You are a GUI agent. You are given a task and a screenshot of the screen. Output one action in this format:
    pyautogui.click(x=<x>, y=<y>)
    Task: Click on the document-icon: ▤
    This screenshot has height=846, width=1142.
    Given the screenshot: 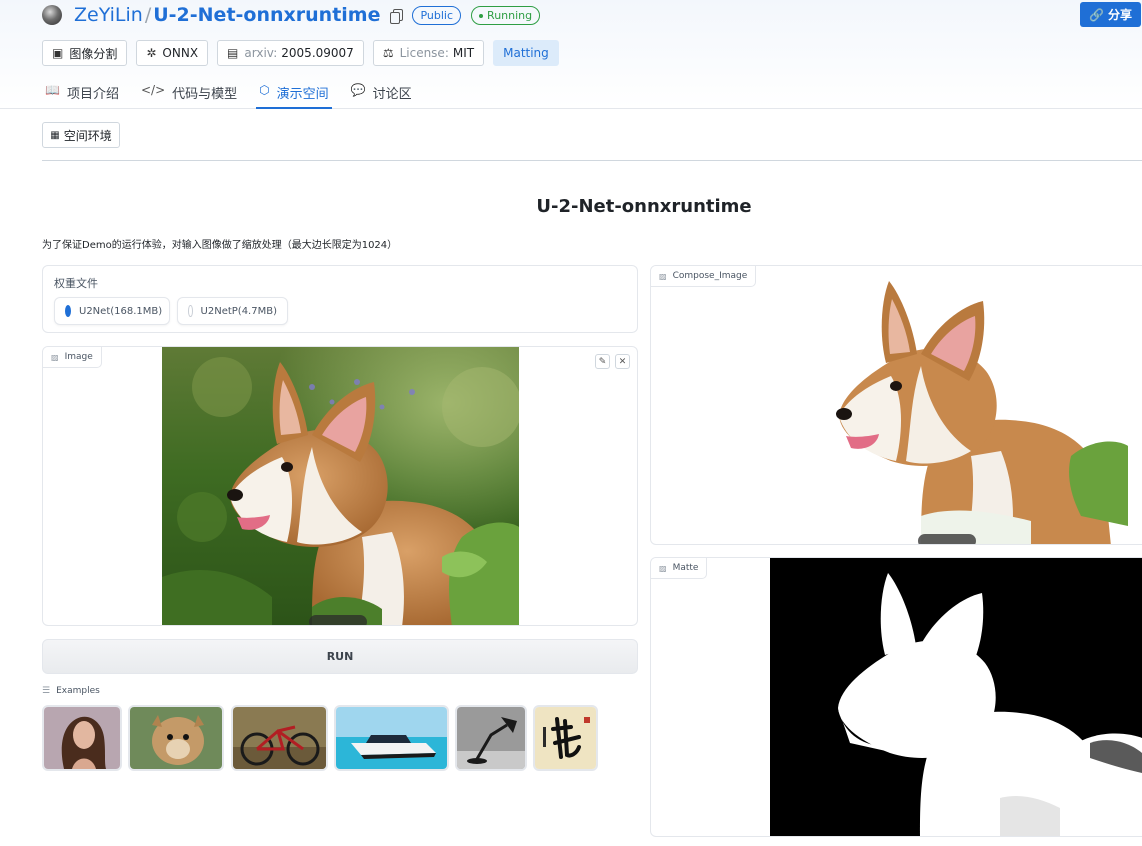 What is the action you would take?
    pyautogui.click(x=233, y=53)
    